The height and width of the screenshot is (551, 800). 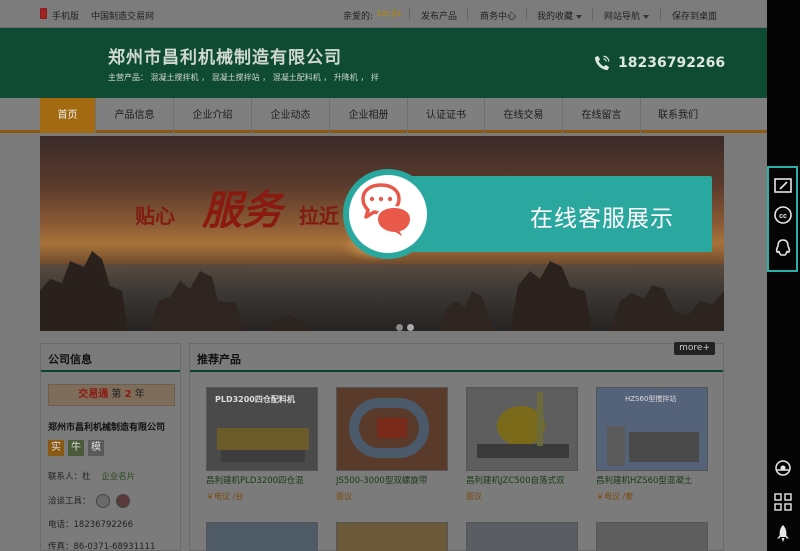 I want to click on product-name: 昌利建机JZC500自落式双, so click(x=522, y=480).